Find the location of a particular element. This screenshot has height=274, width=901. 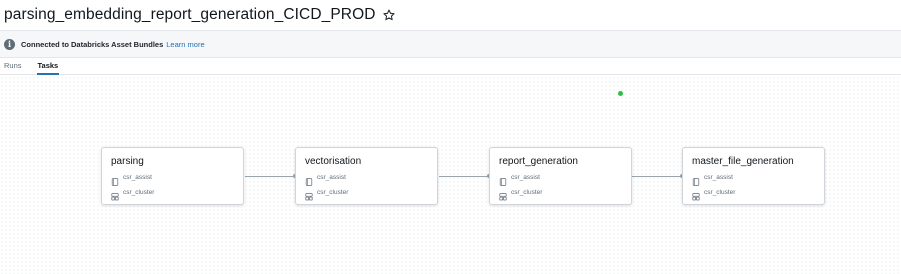

task-name: vectorisation is located at coordinates (333, 161).